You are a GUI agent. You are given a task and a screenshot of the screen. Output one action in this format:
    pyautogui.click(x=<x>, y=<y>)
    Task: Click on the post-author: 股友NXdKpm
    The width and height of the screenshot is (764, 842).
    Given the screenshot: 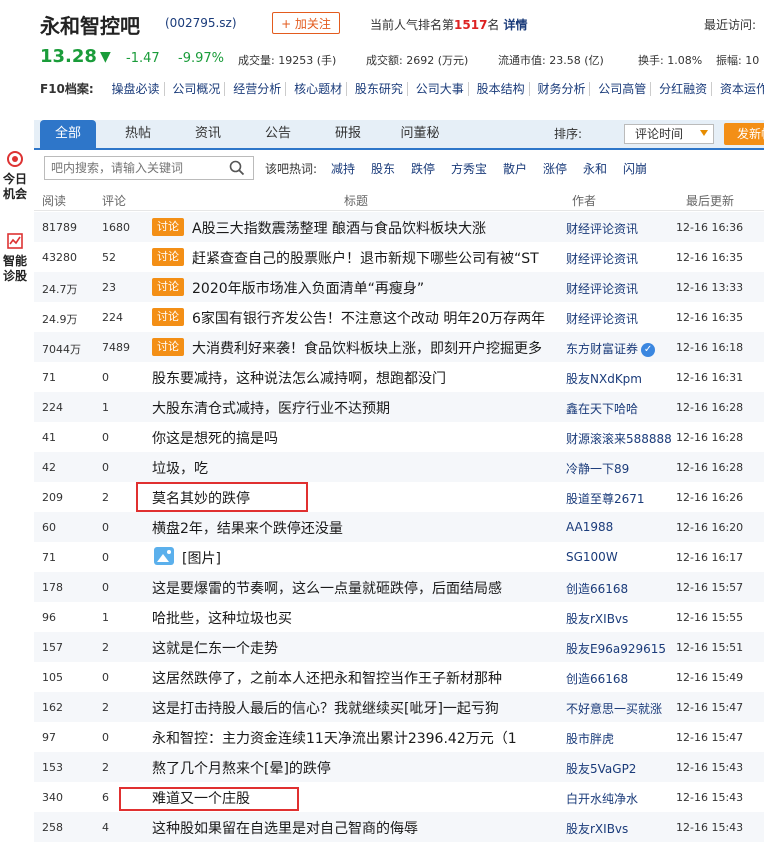 What is the action you would take?
    pyautogui.click(x=604, y=378)
    